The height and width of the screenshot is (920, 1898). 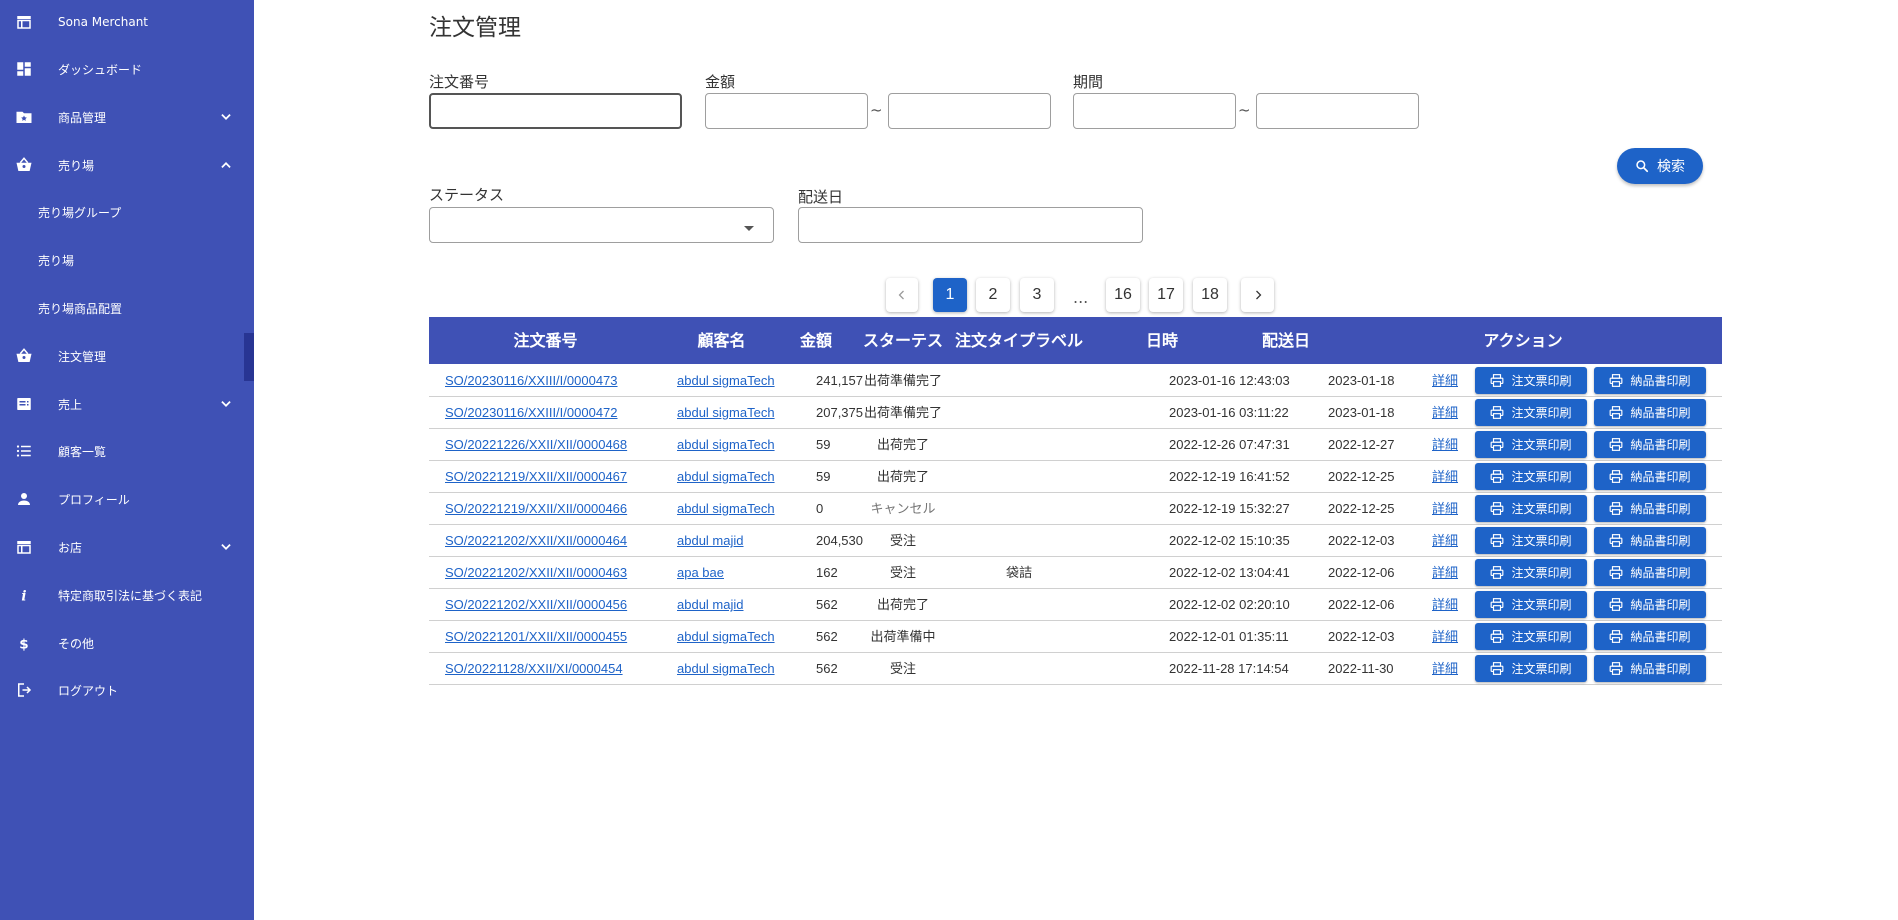 I want to click on delivery-date-cell: 2022-11-30, so click(x=1361, y=668).